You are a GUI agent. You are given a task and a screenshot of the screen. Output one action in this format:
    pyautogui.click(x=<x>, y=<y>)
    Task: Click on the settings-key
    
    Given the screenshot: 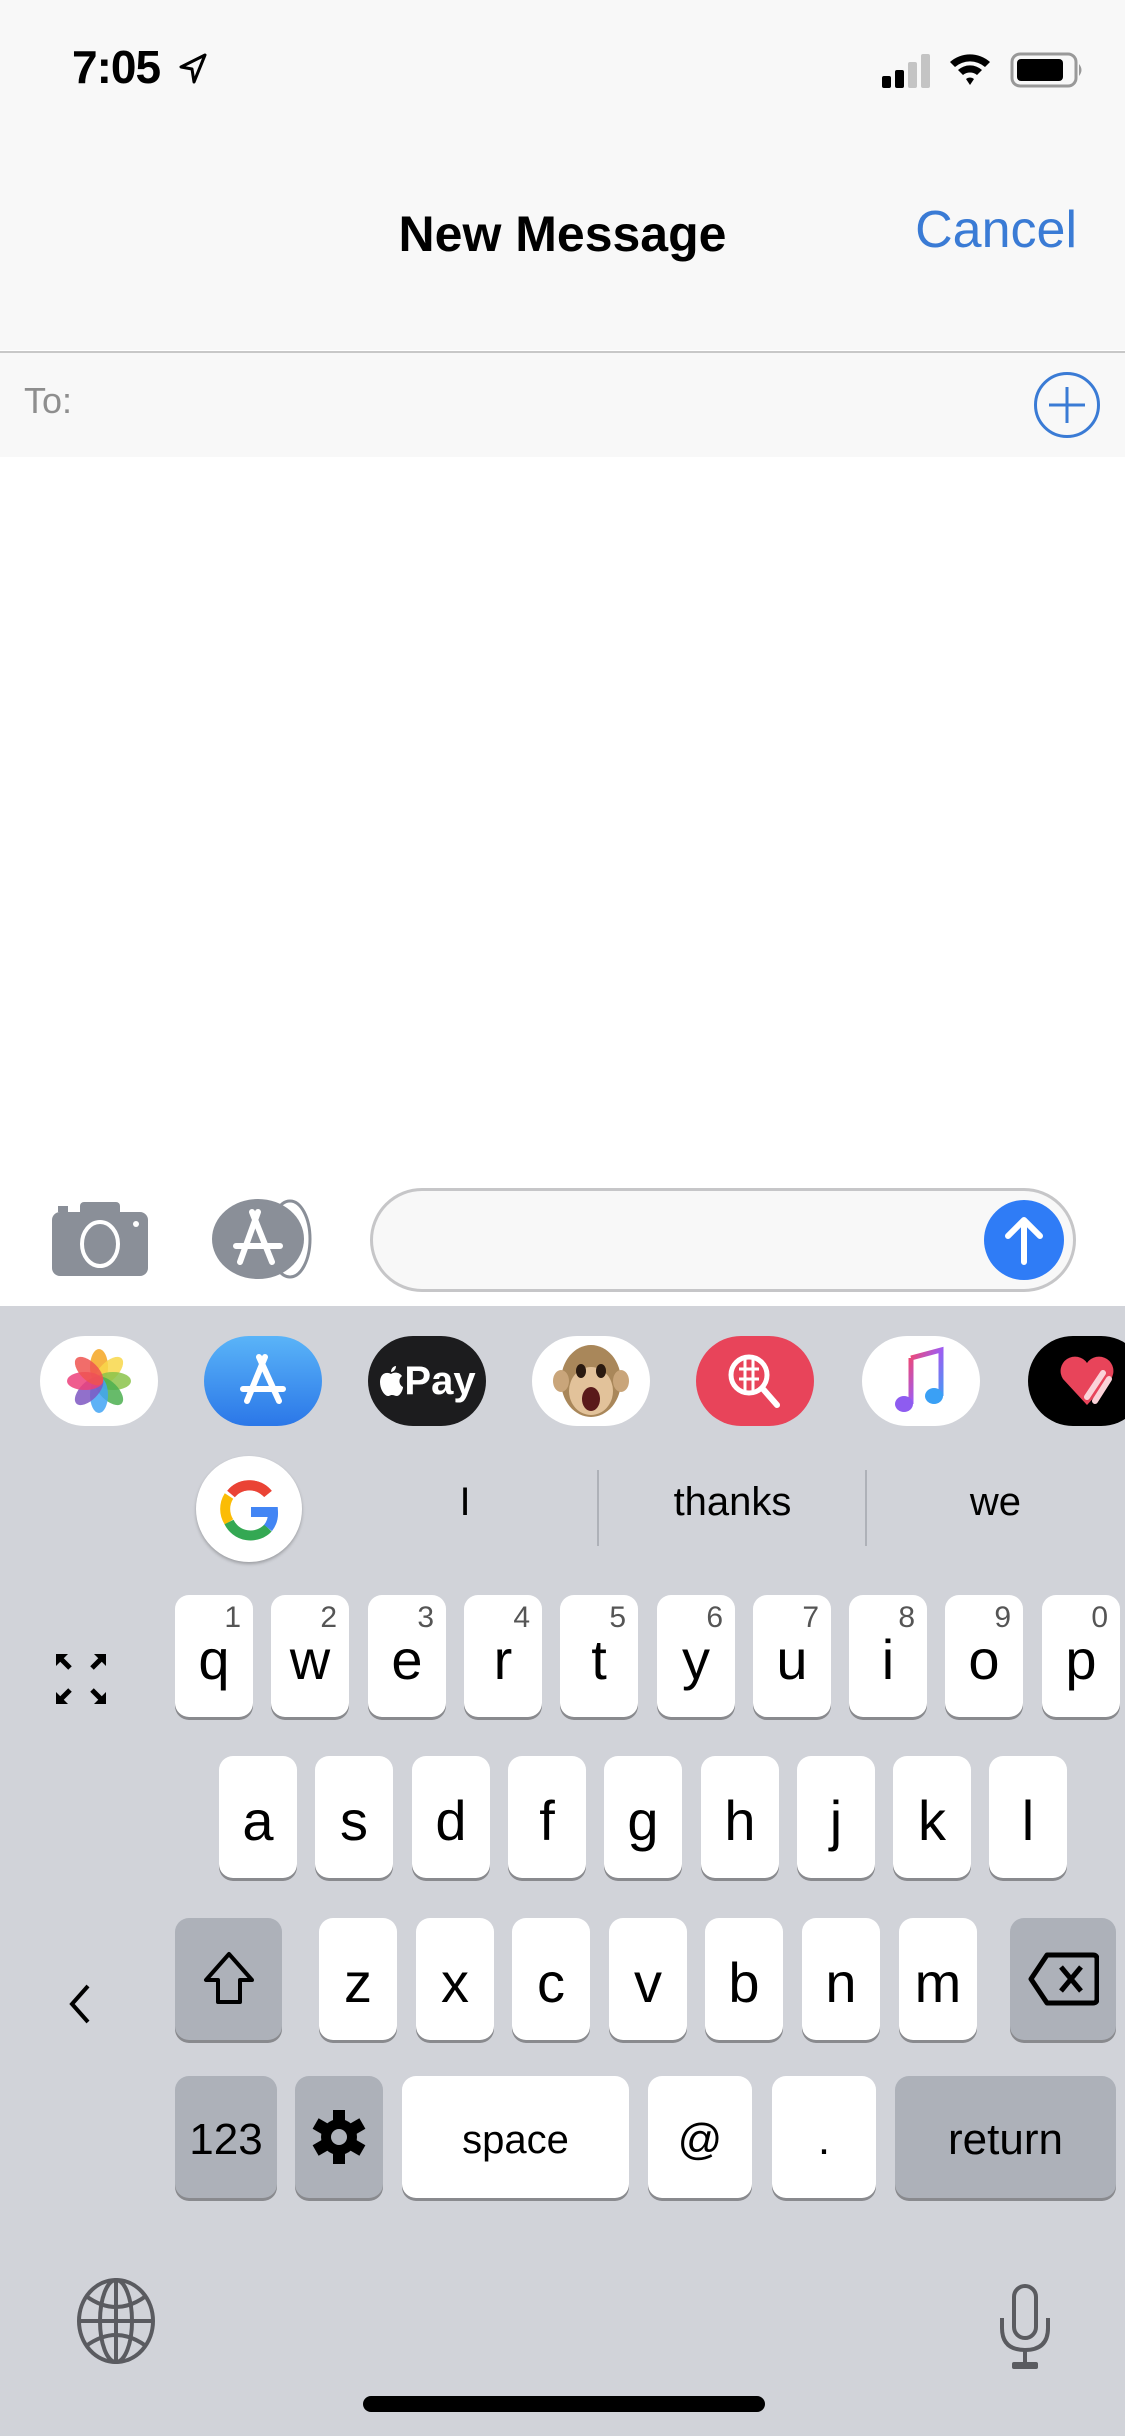 What is the action you would take?
    pyautogui.click(x=339, y=2137)
    